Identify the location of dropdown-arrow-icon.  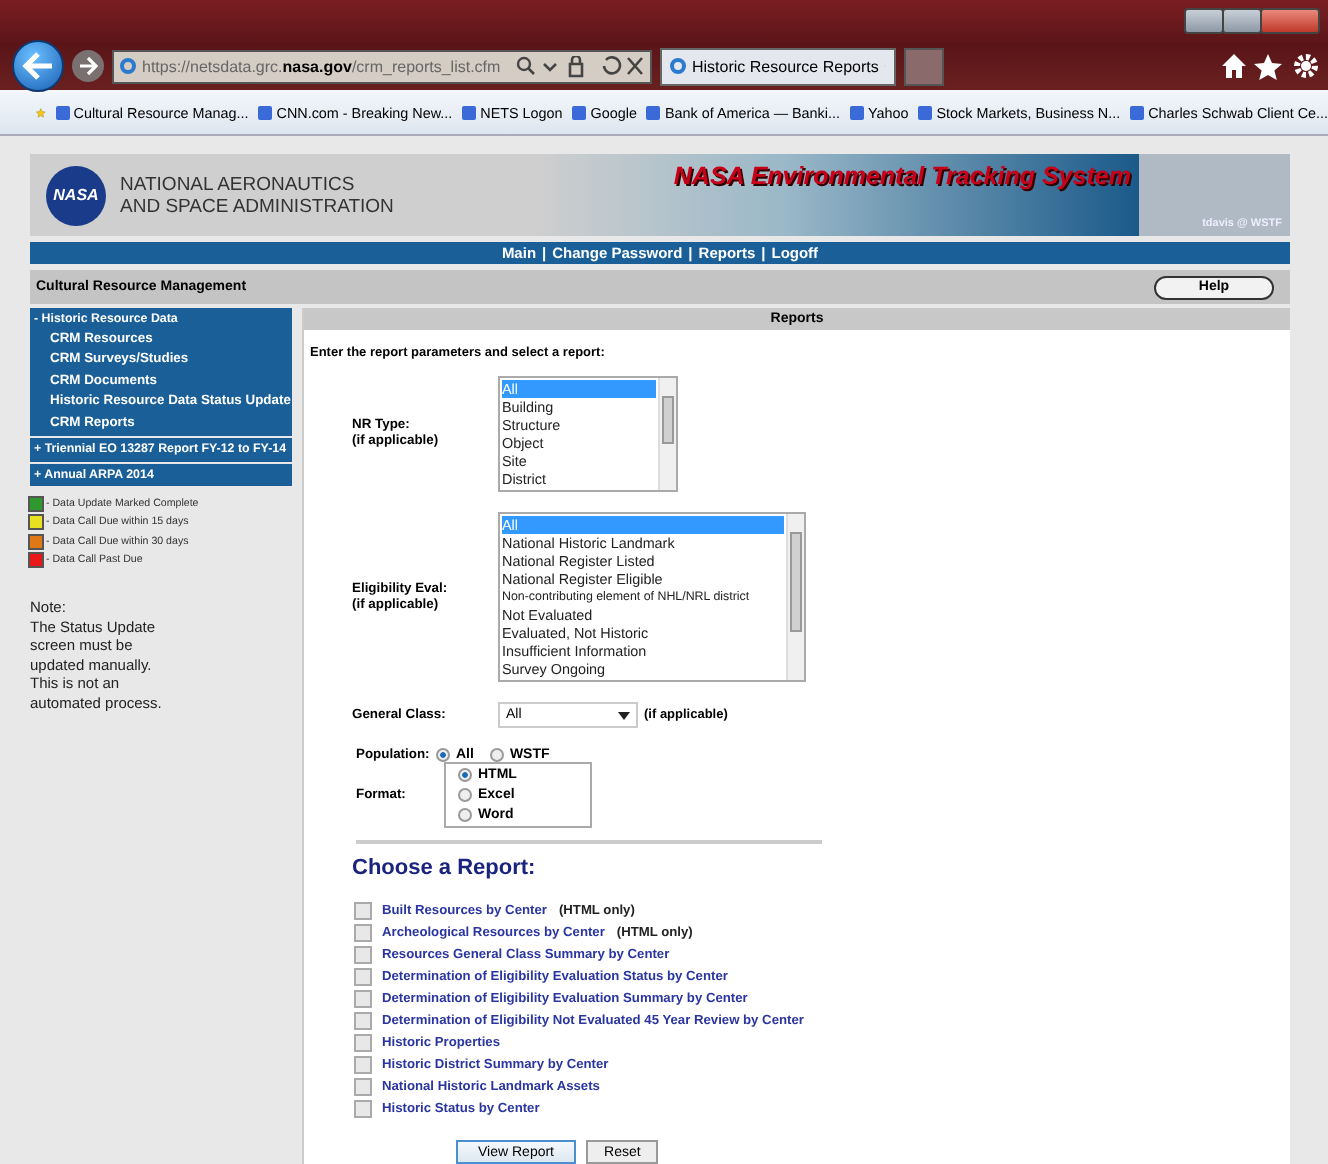
(624, 715).